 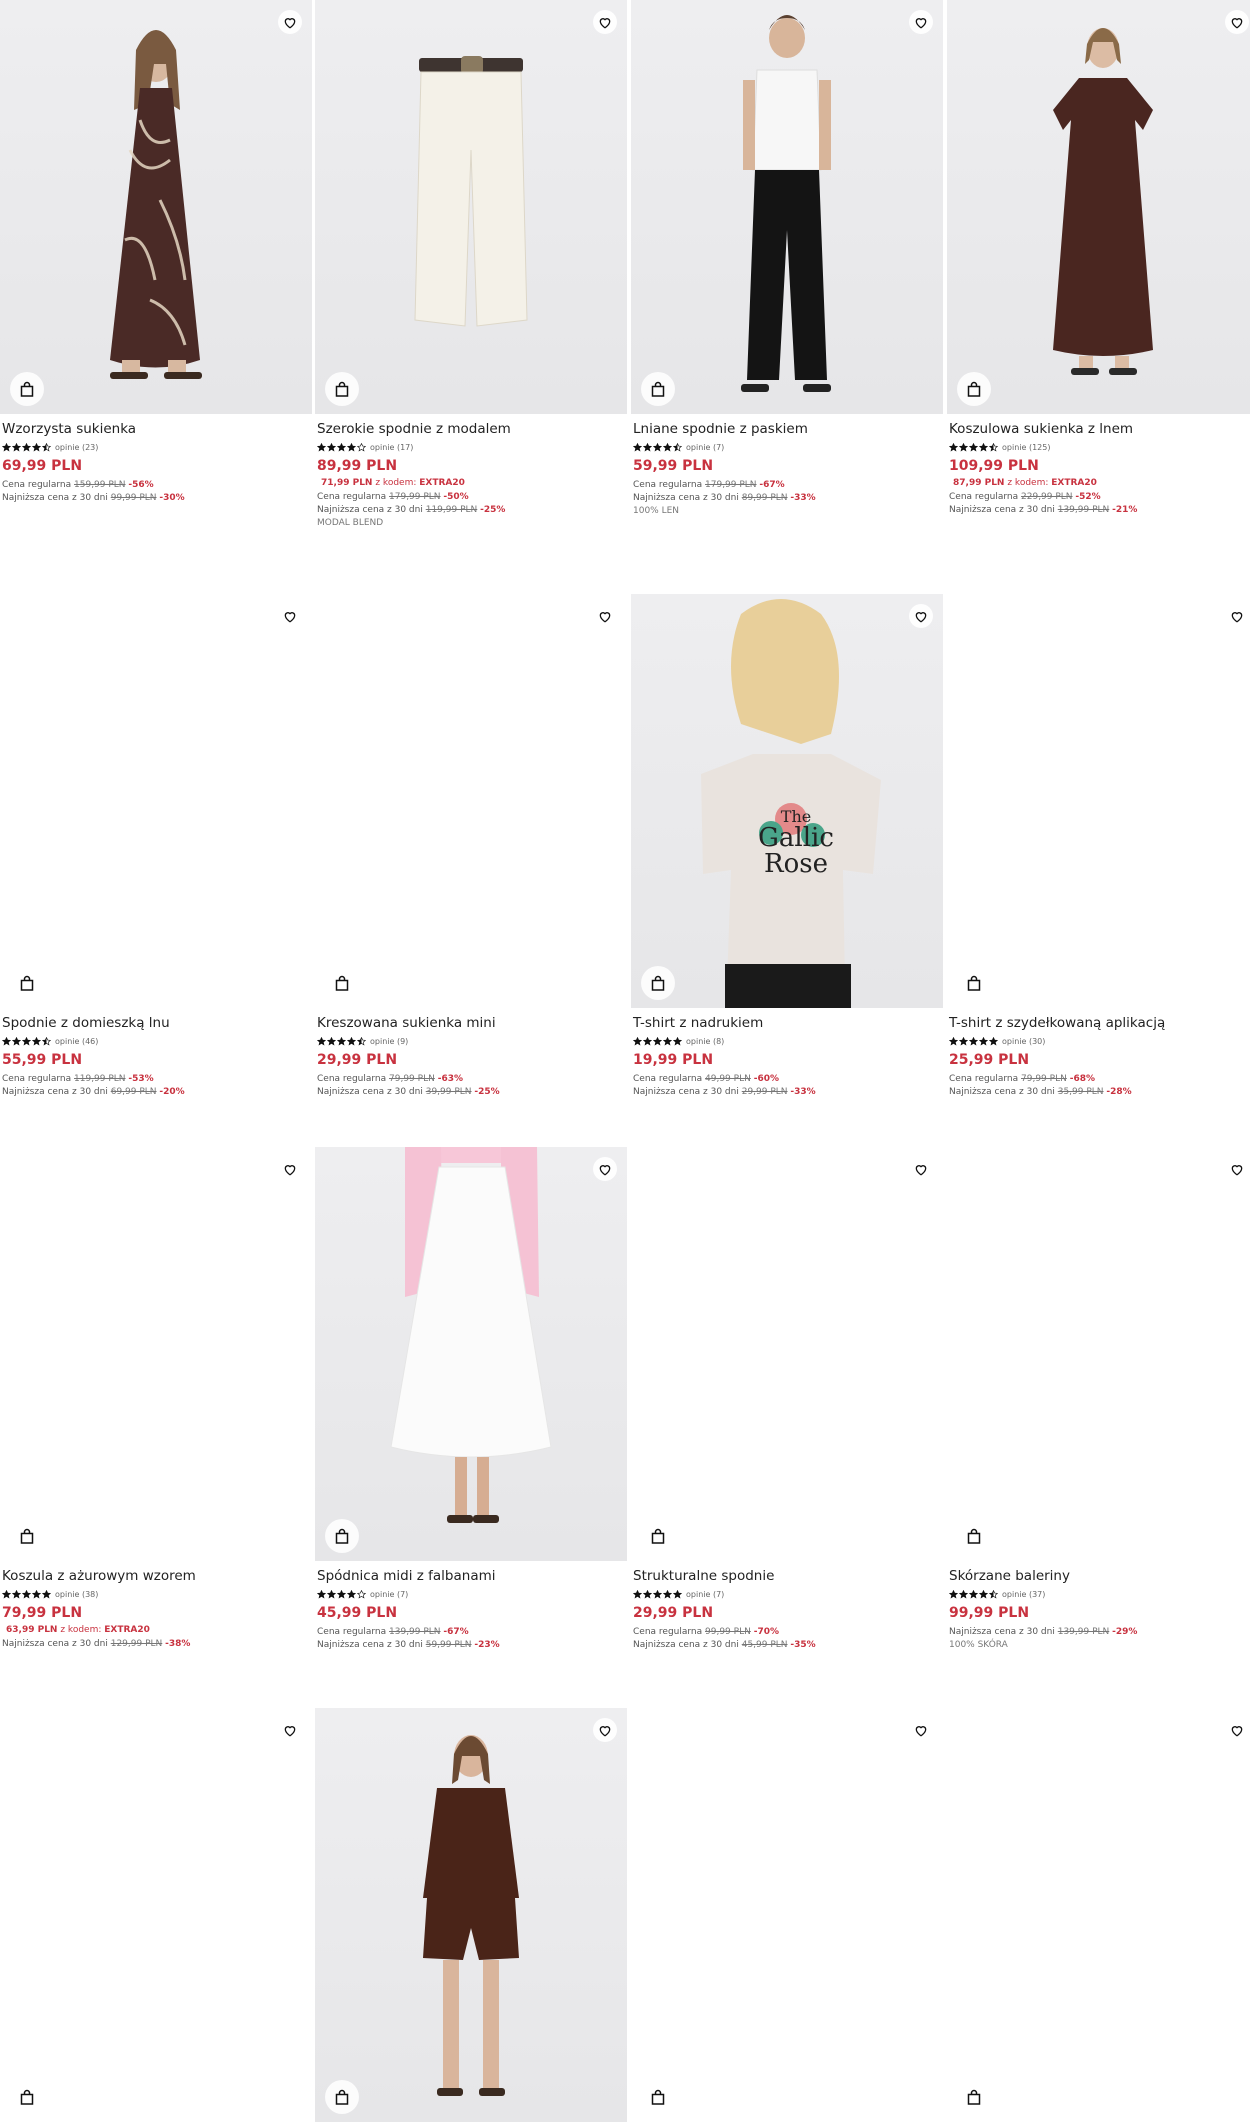 I want to click on product-title: T-shirt z nadrukiem, so click(x=787, y=1023).